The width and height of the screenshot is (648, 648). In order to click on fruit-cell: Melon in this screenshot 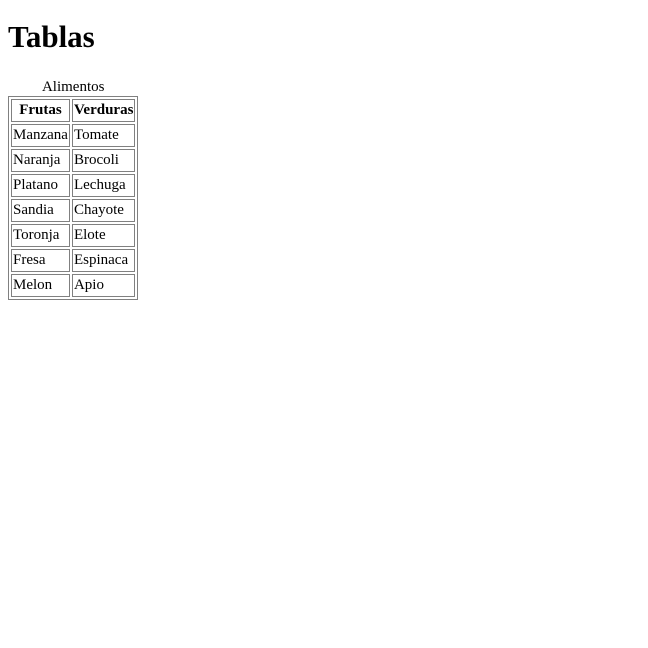, I will do `click(40, 285)`.